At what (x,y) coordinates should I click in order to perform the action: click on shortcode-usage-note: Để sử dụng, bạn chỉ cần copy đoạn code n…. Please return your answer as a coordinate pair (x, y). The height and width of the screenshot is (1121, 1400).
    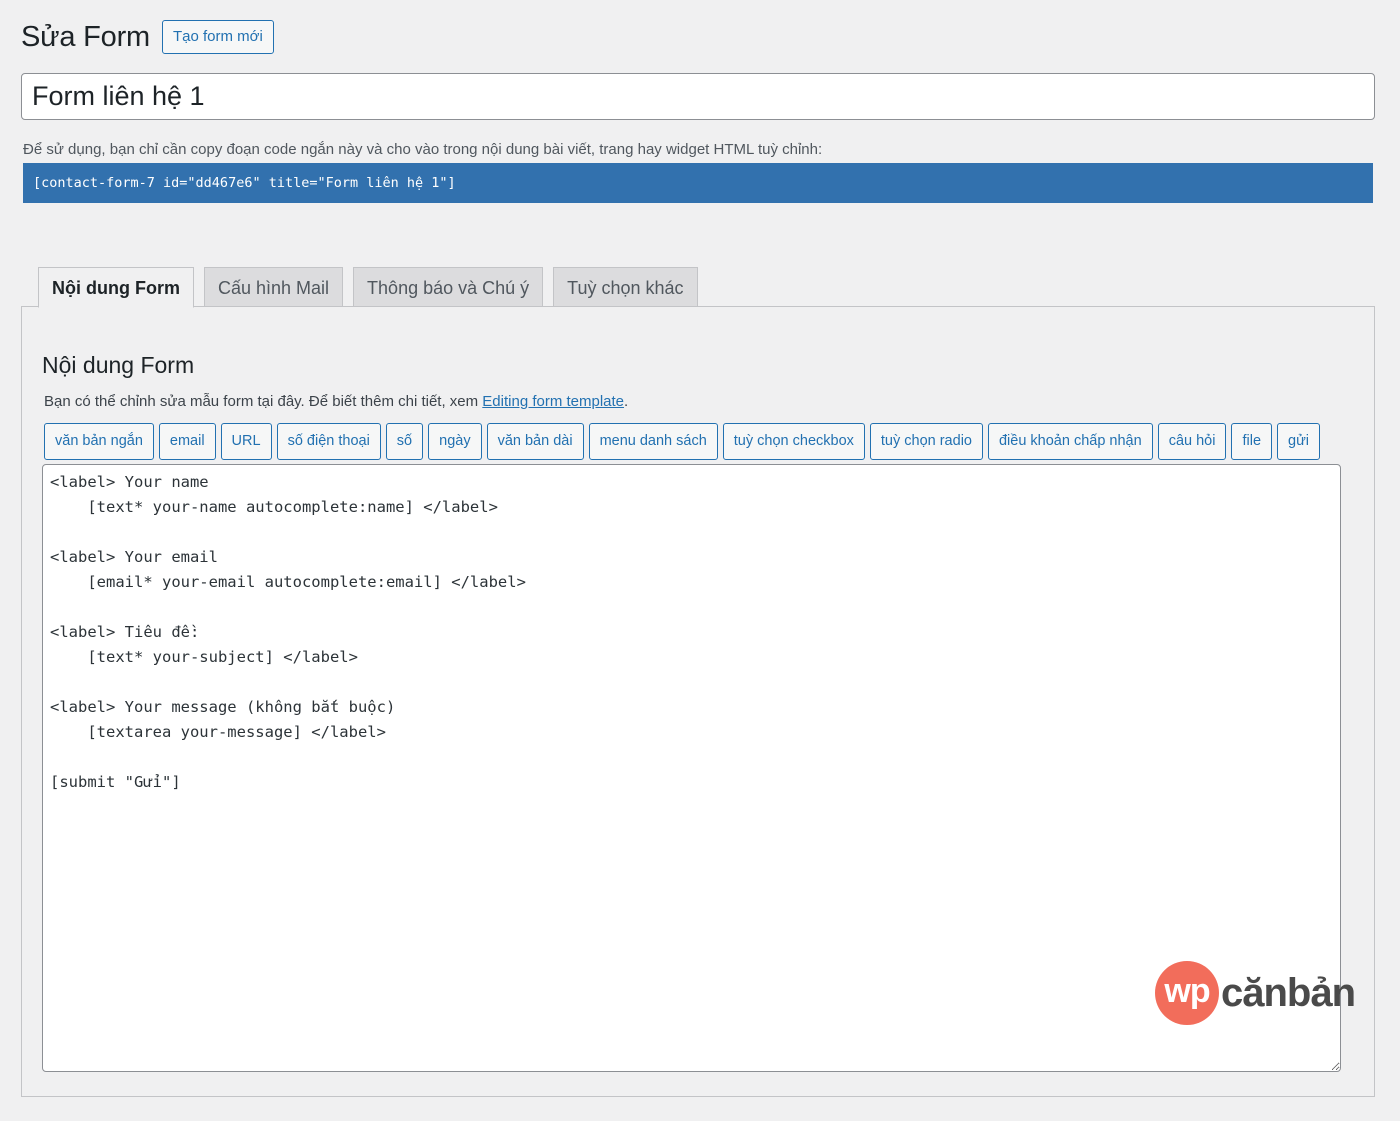
    Looking at the image, I should click on (423, 149).